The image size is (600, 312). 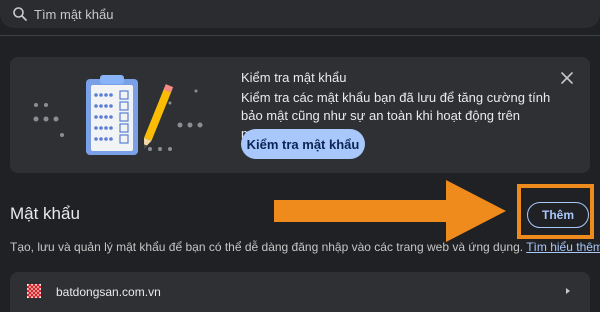 What do you see at coordinates (118, 115) in the screenshot?
I see `password-checklist-illustration` at bounding box center [118, 115].